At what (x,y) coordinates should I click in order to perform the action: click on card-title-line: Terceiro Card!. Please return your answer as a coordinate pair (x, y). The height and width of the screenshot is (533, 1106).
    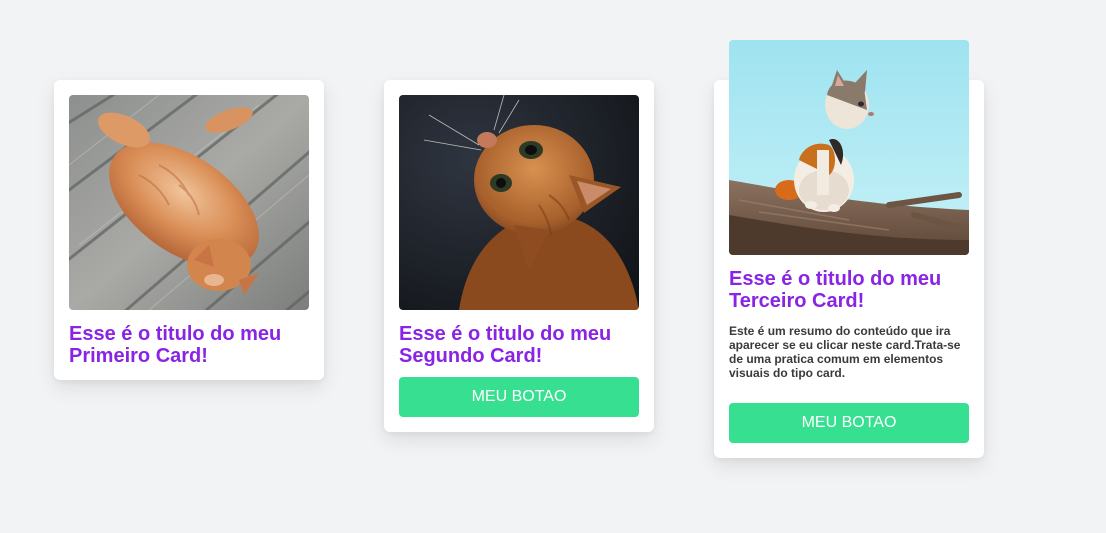
    Looking at the image, I should click on (797, 301).